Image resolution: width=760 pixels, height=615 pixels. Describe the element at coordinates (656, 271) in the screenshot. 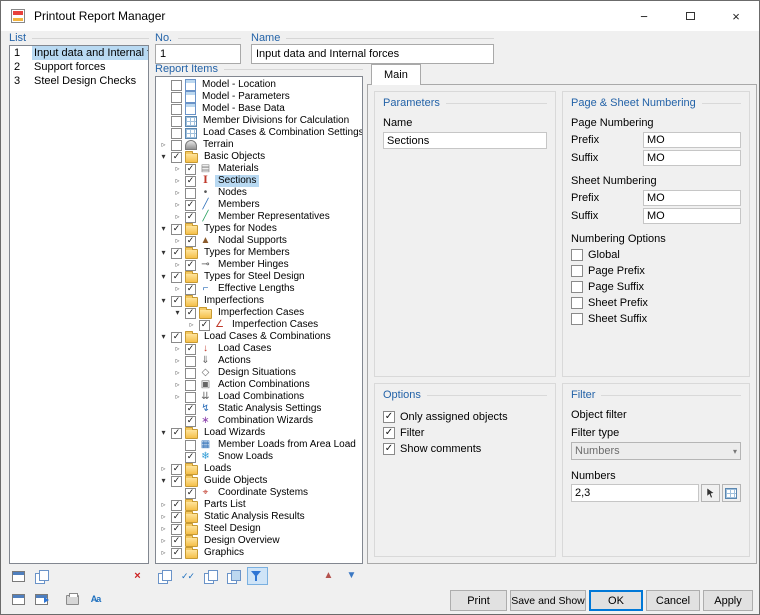

I see `checkbox-option: Page Prefix` at that location.